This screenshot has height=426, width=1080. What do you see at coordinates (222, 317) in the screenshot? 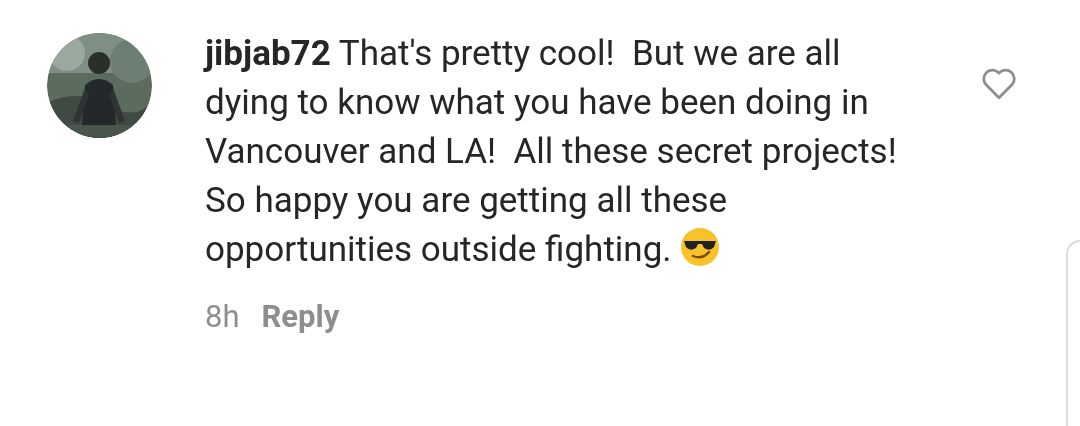
I see `timestamp: 8h` at bounding box center [222, 317].